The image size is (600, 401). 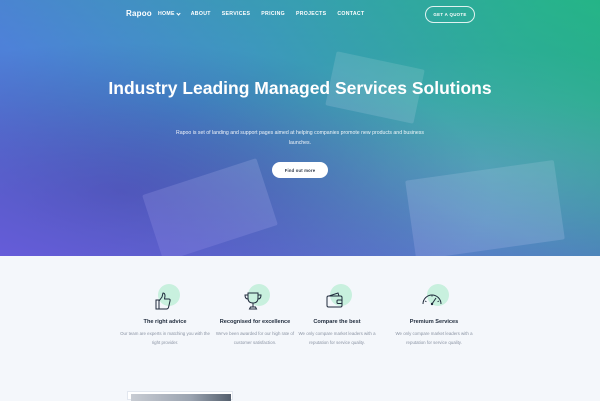 I want to click on chevron-down-icon, so click(x=178, y=13).